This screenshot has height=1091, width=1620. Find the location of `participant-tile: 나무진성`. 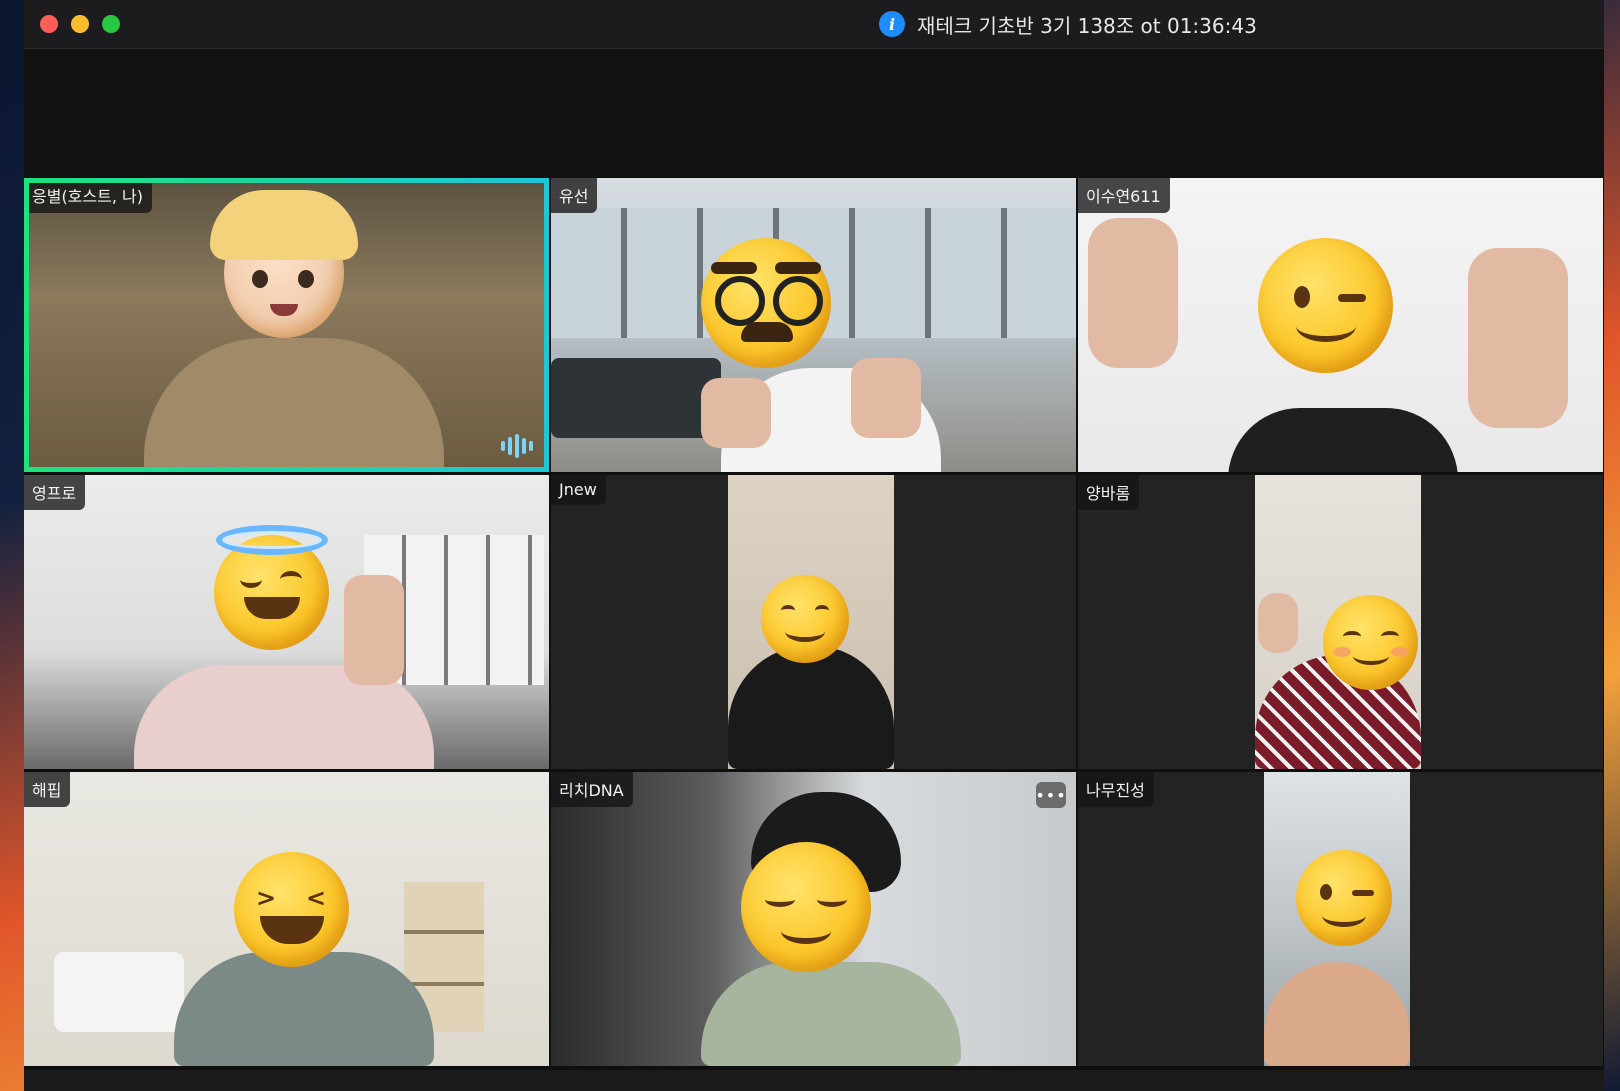

participant-tile: 나무진성 is located at coordinates (1340, 919).